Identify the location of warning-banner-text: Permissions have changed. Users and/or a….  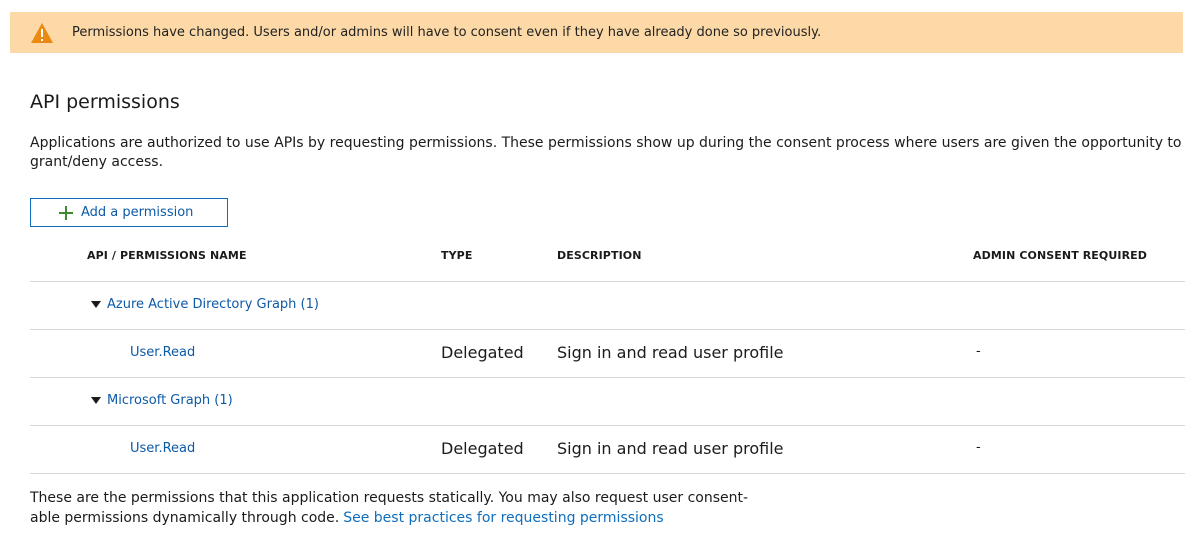
(447, 32).